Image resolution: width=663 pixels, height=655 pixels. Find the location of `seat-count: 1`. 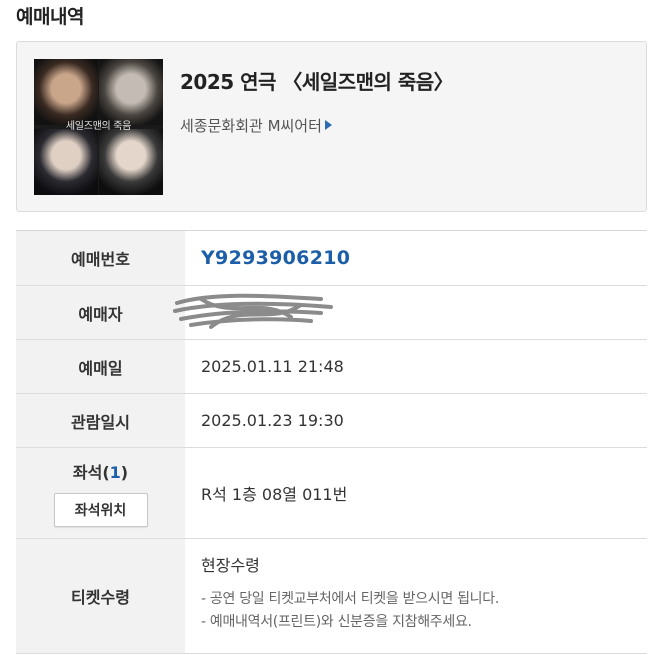

seat-count: 1 is located at coordinates (115, 472).